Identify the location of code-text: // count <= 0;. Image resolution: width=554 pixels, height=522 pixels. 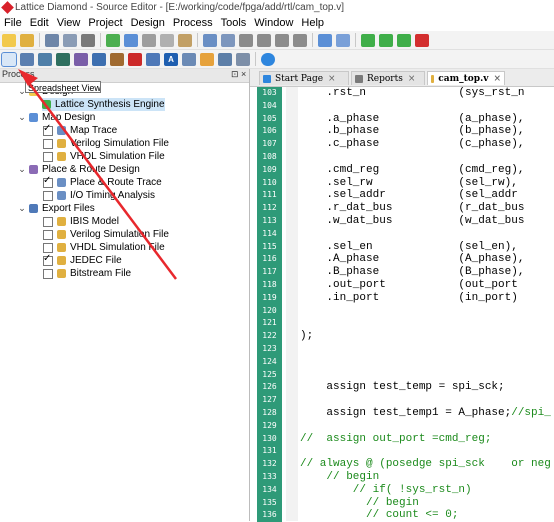
(379, 515).